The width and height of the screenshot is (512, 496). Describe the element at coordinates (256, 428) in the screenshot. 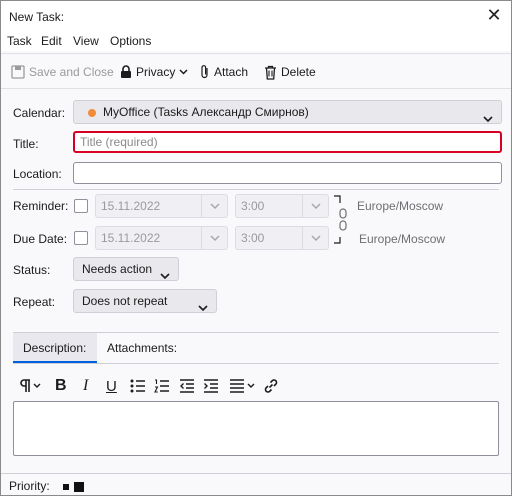

I see `description-editor` at that location.